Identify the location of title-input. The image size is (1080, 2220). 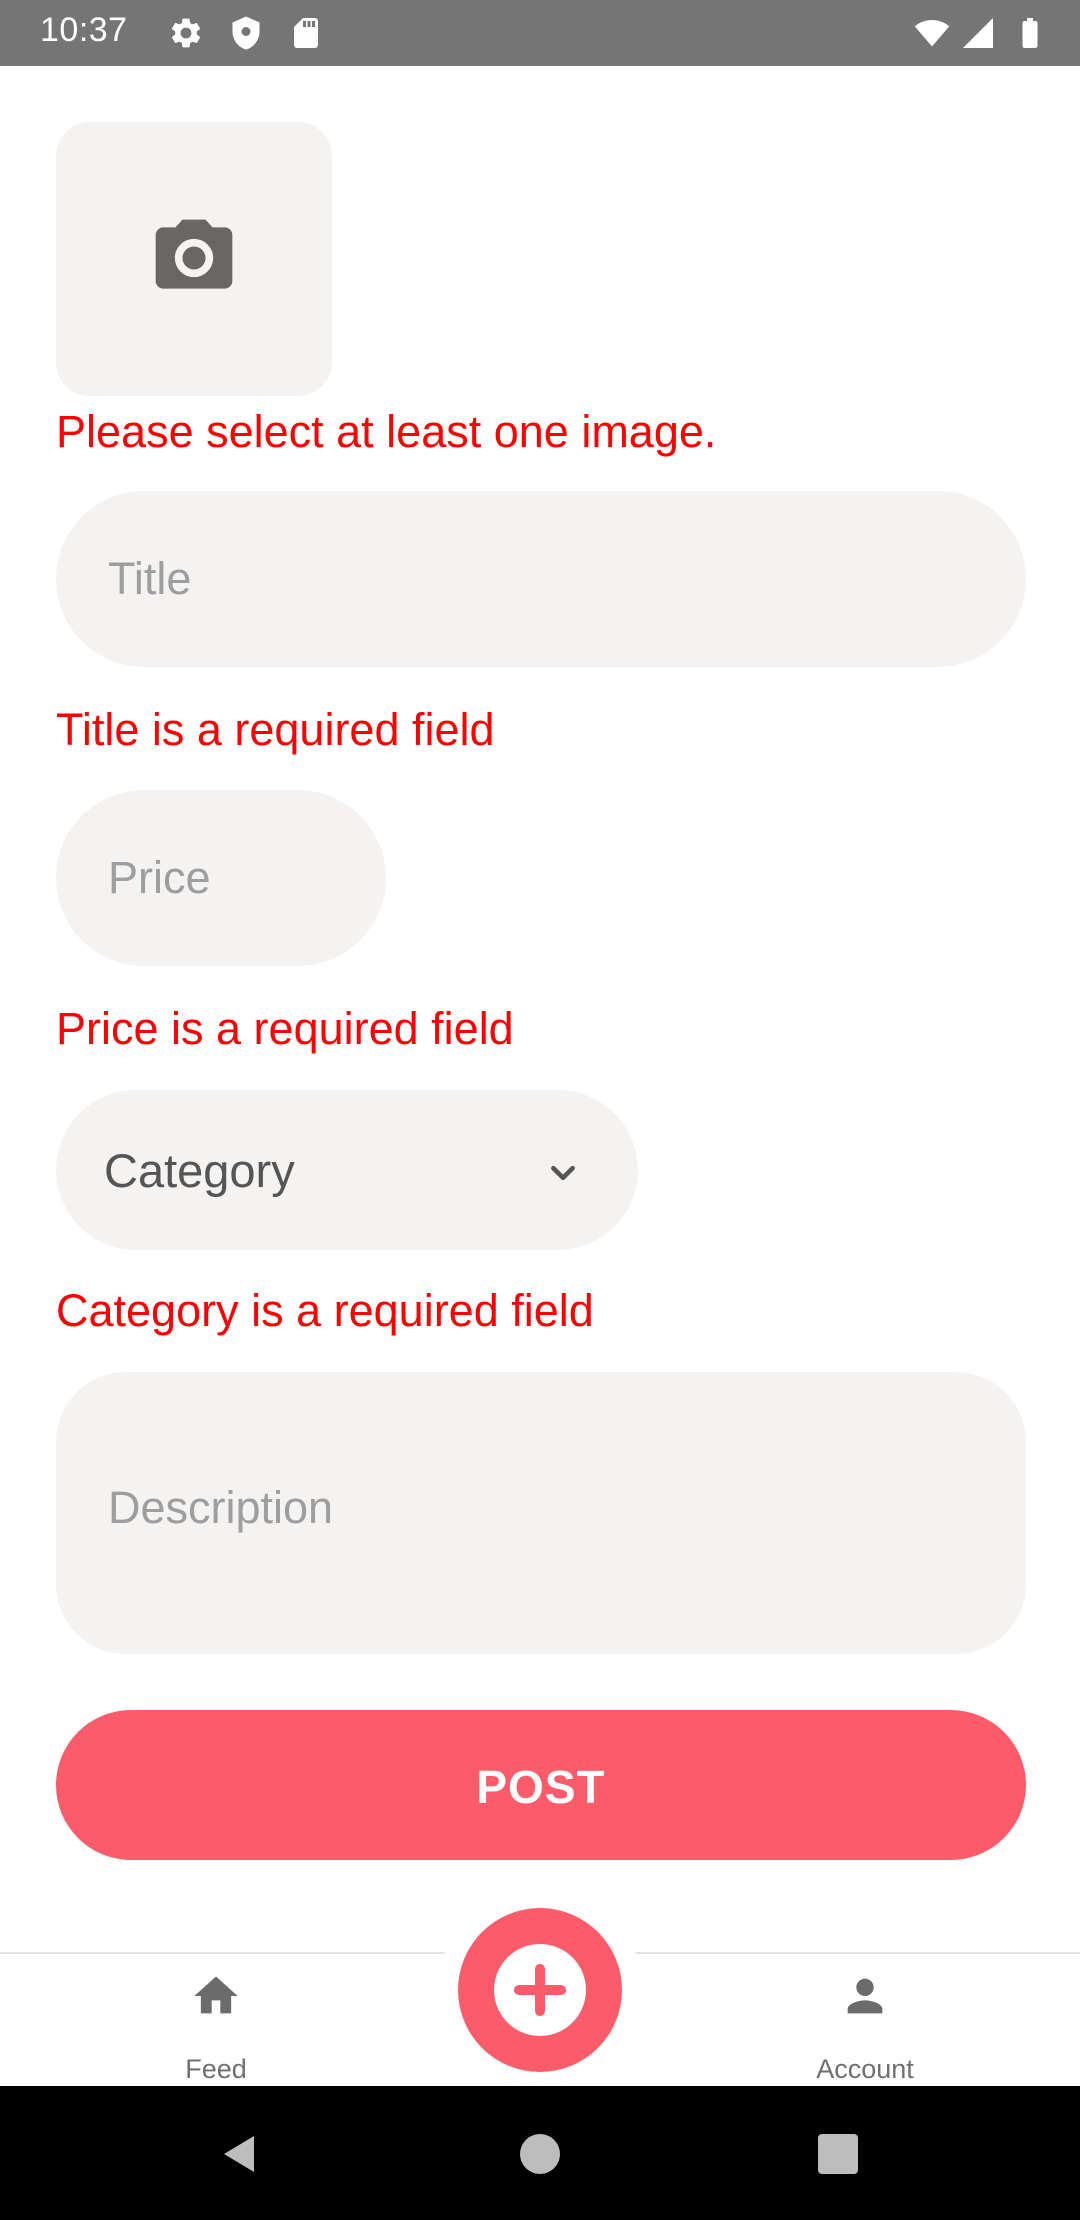
(541, 579).